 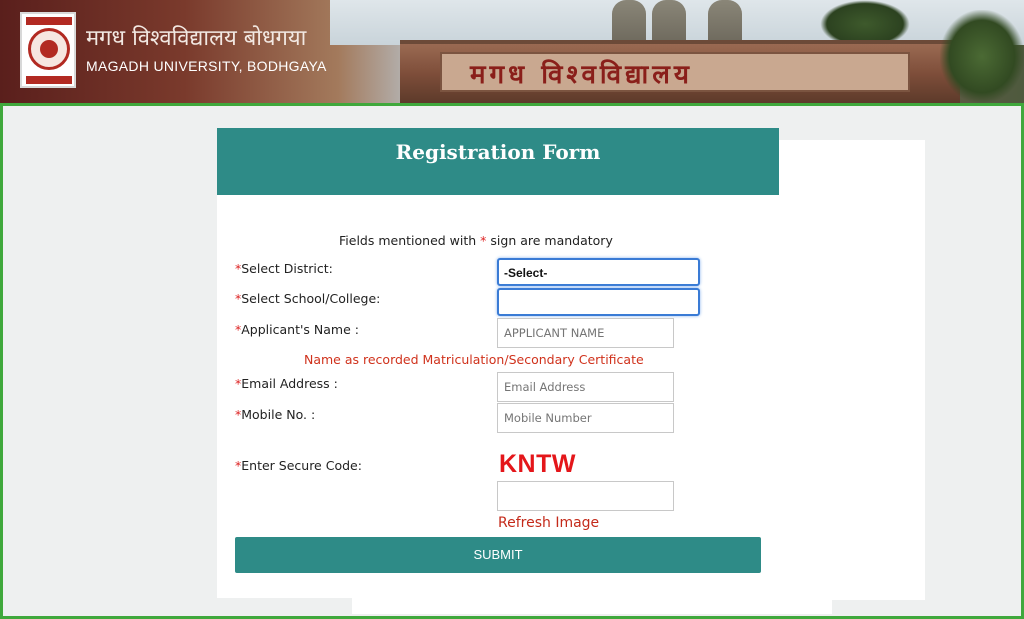 What do you see at coordinates (287, 268) in the screenshot?
I see `district-label-text: Select District:` at bounding box center [287, 268].